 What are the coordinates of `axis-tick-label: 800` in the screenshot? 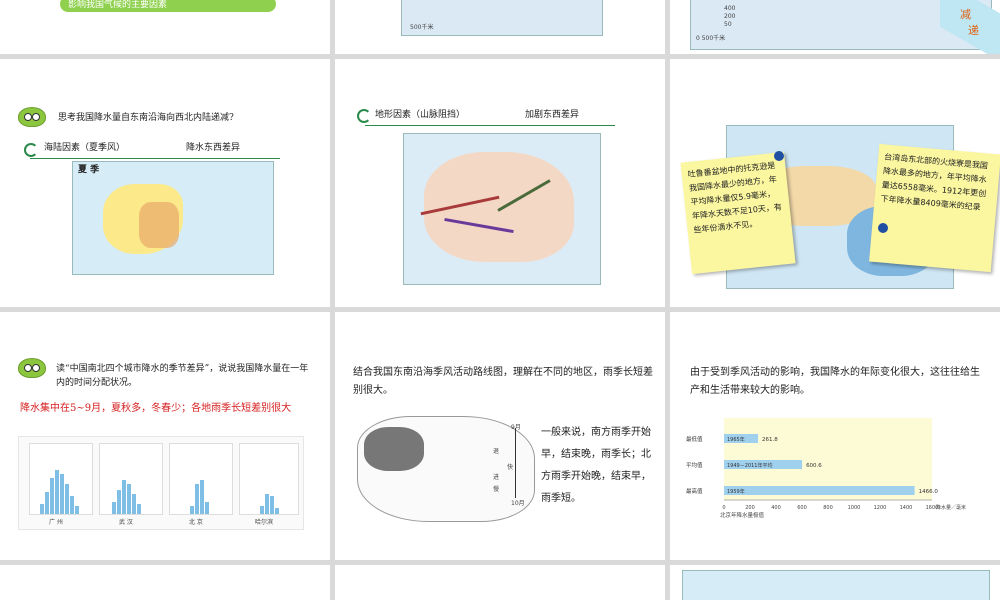 It's located at (828, 508).